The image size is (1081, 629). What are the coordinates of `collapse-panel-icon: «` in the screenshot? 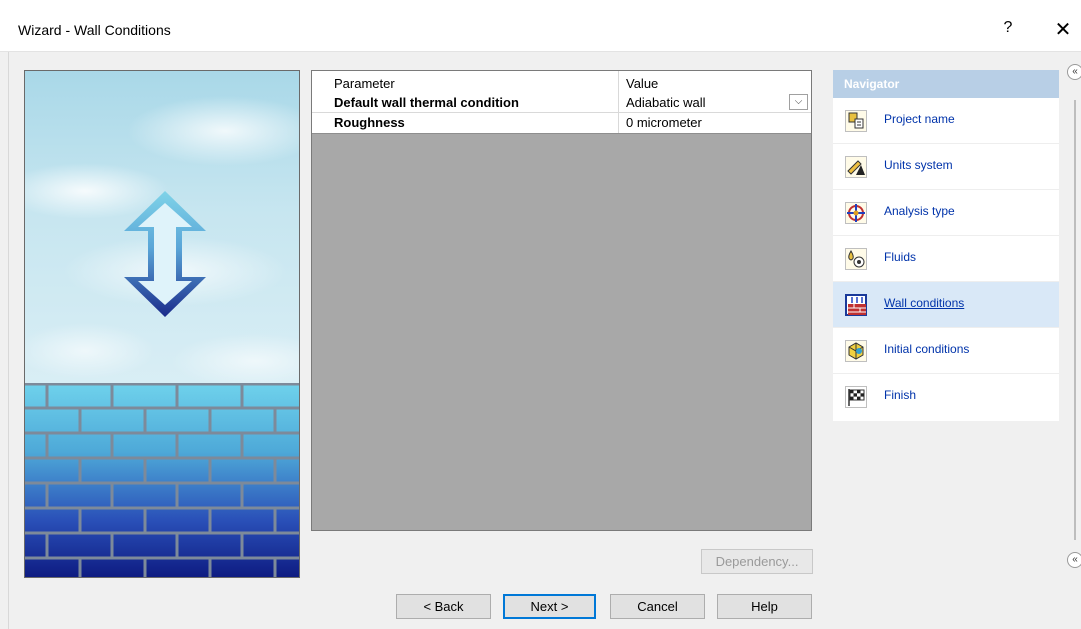 It's located at (1074, 560).